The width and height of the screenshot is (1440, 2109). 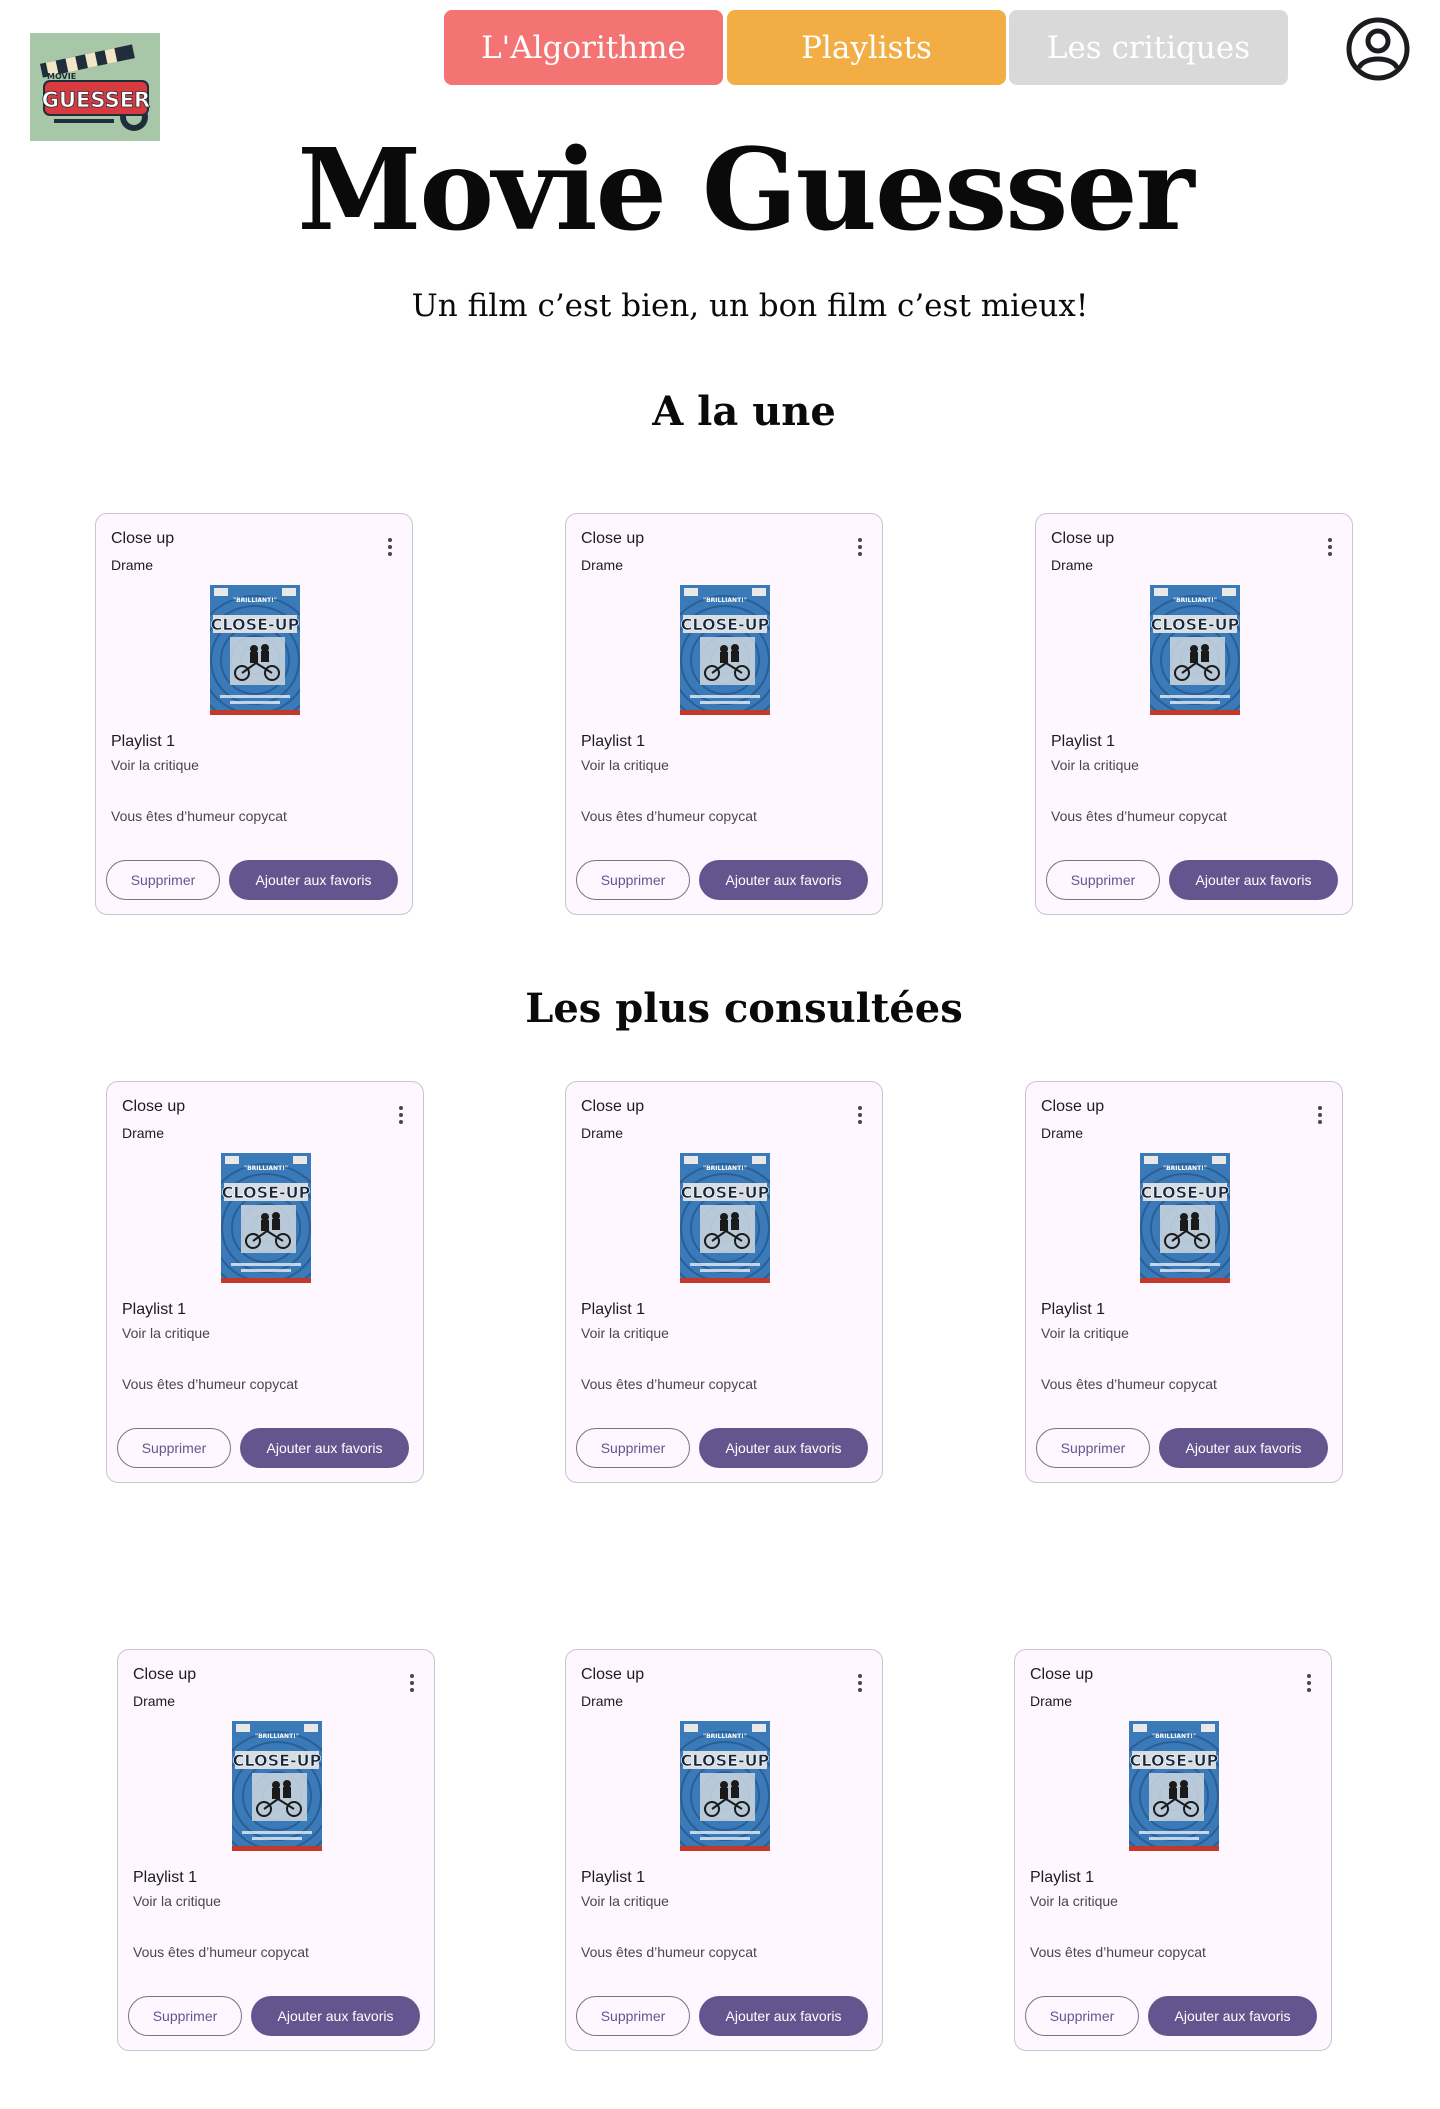 What do you see at coordinates (583, 47) in the screenshot?
I see `nav-algorithme-button: L'Algorithme` at bounding box center [583, 47].